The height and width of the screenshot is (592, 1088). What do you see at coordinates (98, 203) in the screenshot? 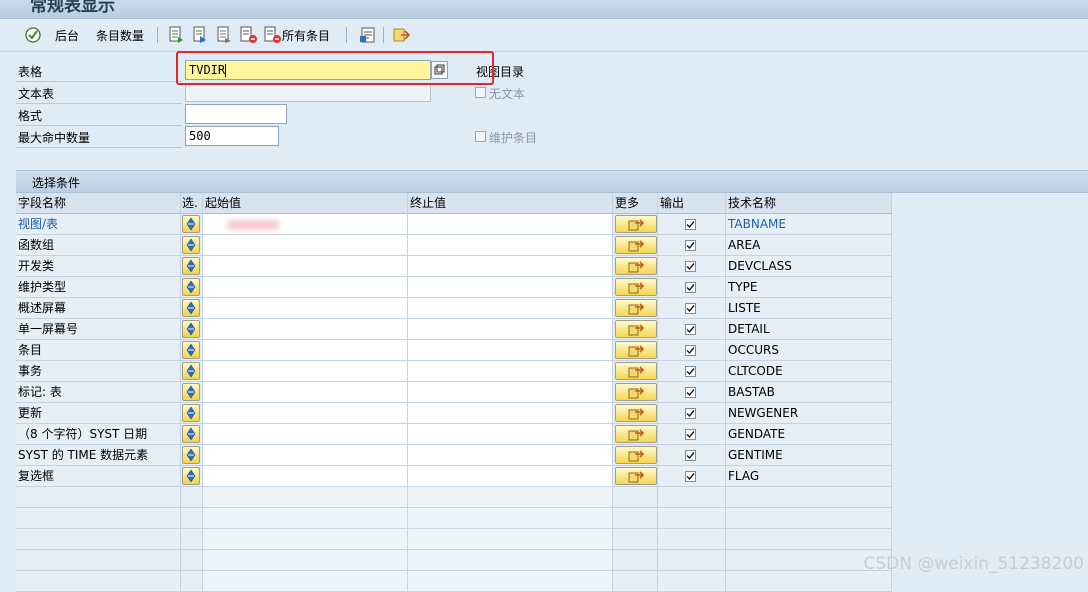
I see `column-header-field-name: 字段名称` at bounding box center [98, 203].